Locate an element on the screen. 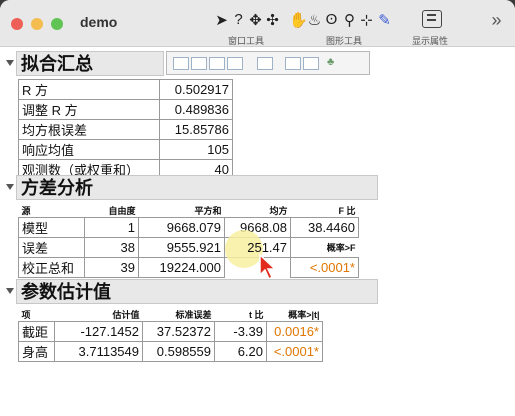 This screenshot has height=416, width=515. t-ratio-cell: 6.20 is located at coordinates (240, 351).